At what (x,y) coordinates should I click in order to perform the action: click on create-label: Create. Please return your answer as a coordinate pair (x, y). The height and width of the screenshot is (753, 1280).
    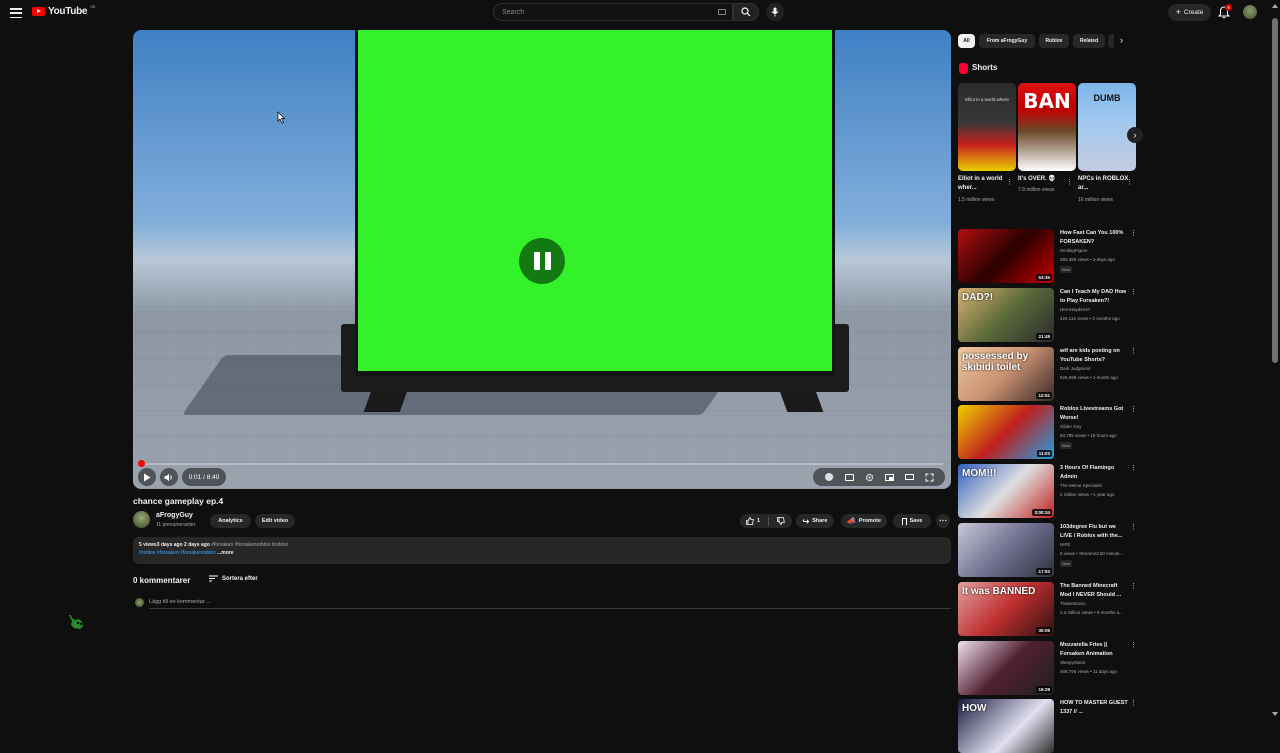
    Looking at the image, I should click on (1193, 12).